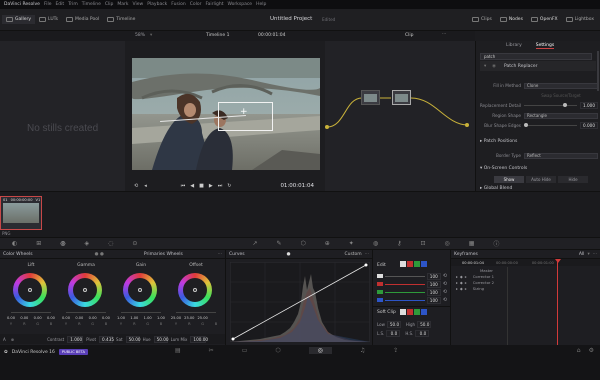 This screenshot has height=380, width=600. I want to click on magic-mask-icon: ✦, so click(351, 243).